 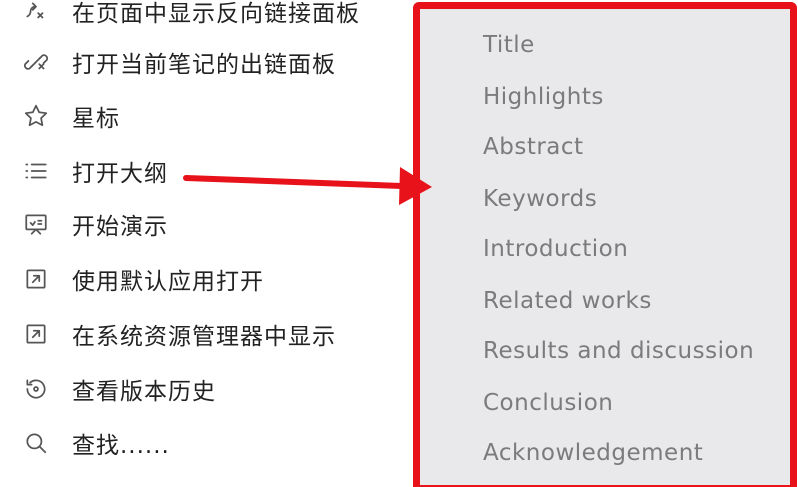 I want to click on open-external-icon, so click(x=36, y=279).